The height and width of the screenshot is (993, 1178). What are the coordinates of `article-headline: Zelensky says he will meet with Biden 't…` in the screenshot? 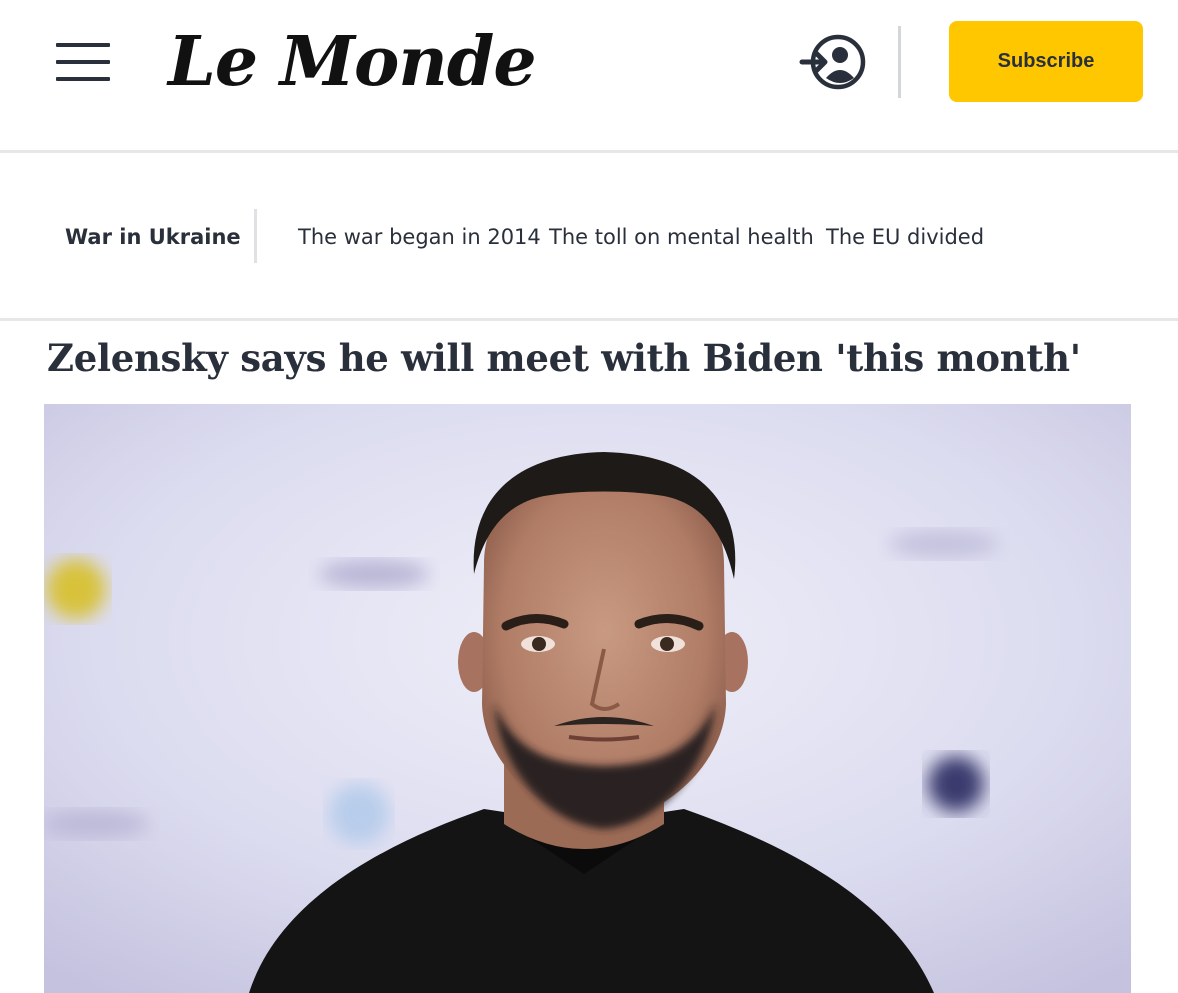 It's located at (597, 358).